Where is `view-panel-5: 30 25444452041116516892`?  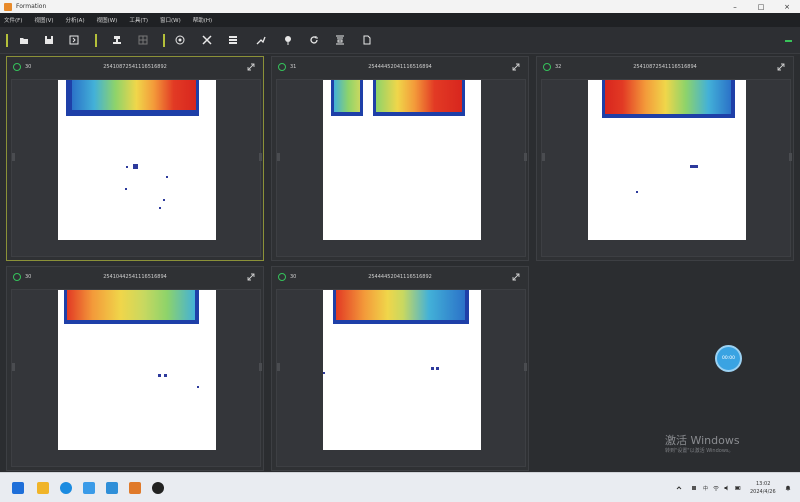
view-panel-5: 30 25444452041116516892 is located at coordinates (400, 368).